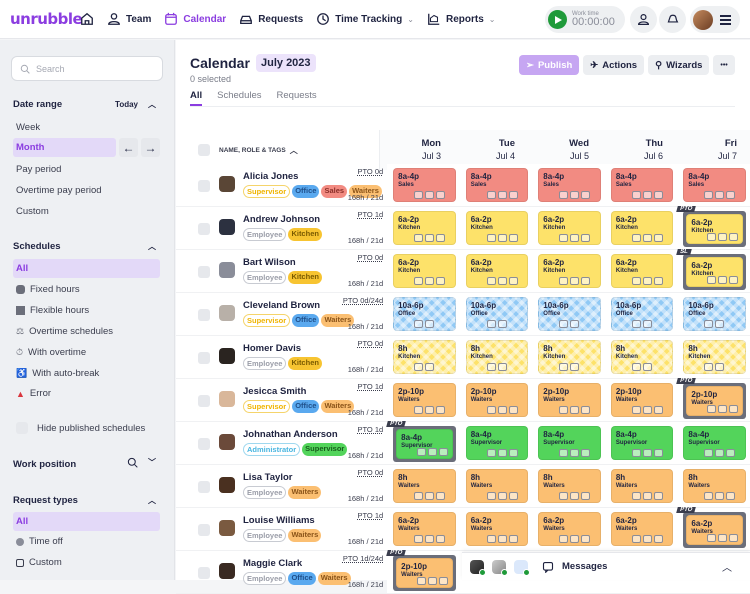  I want to click on pto-balance: PTO 1d/24d, so click(363, 558).